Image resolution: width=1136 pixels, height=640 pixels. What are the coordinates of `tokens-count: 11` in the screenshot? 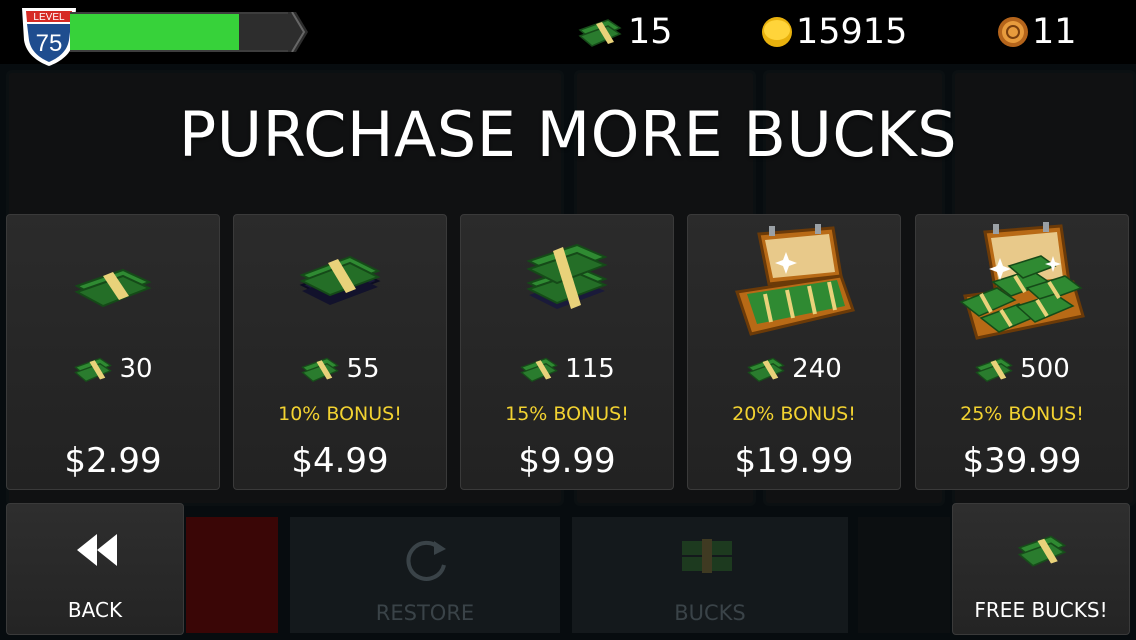 It's located at (1054, 32).